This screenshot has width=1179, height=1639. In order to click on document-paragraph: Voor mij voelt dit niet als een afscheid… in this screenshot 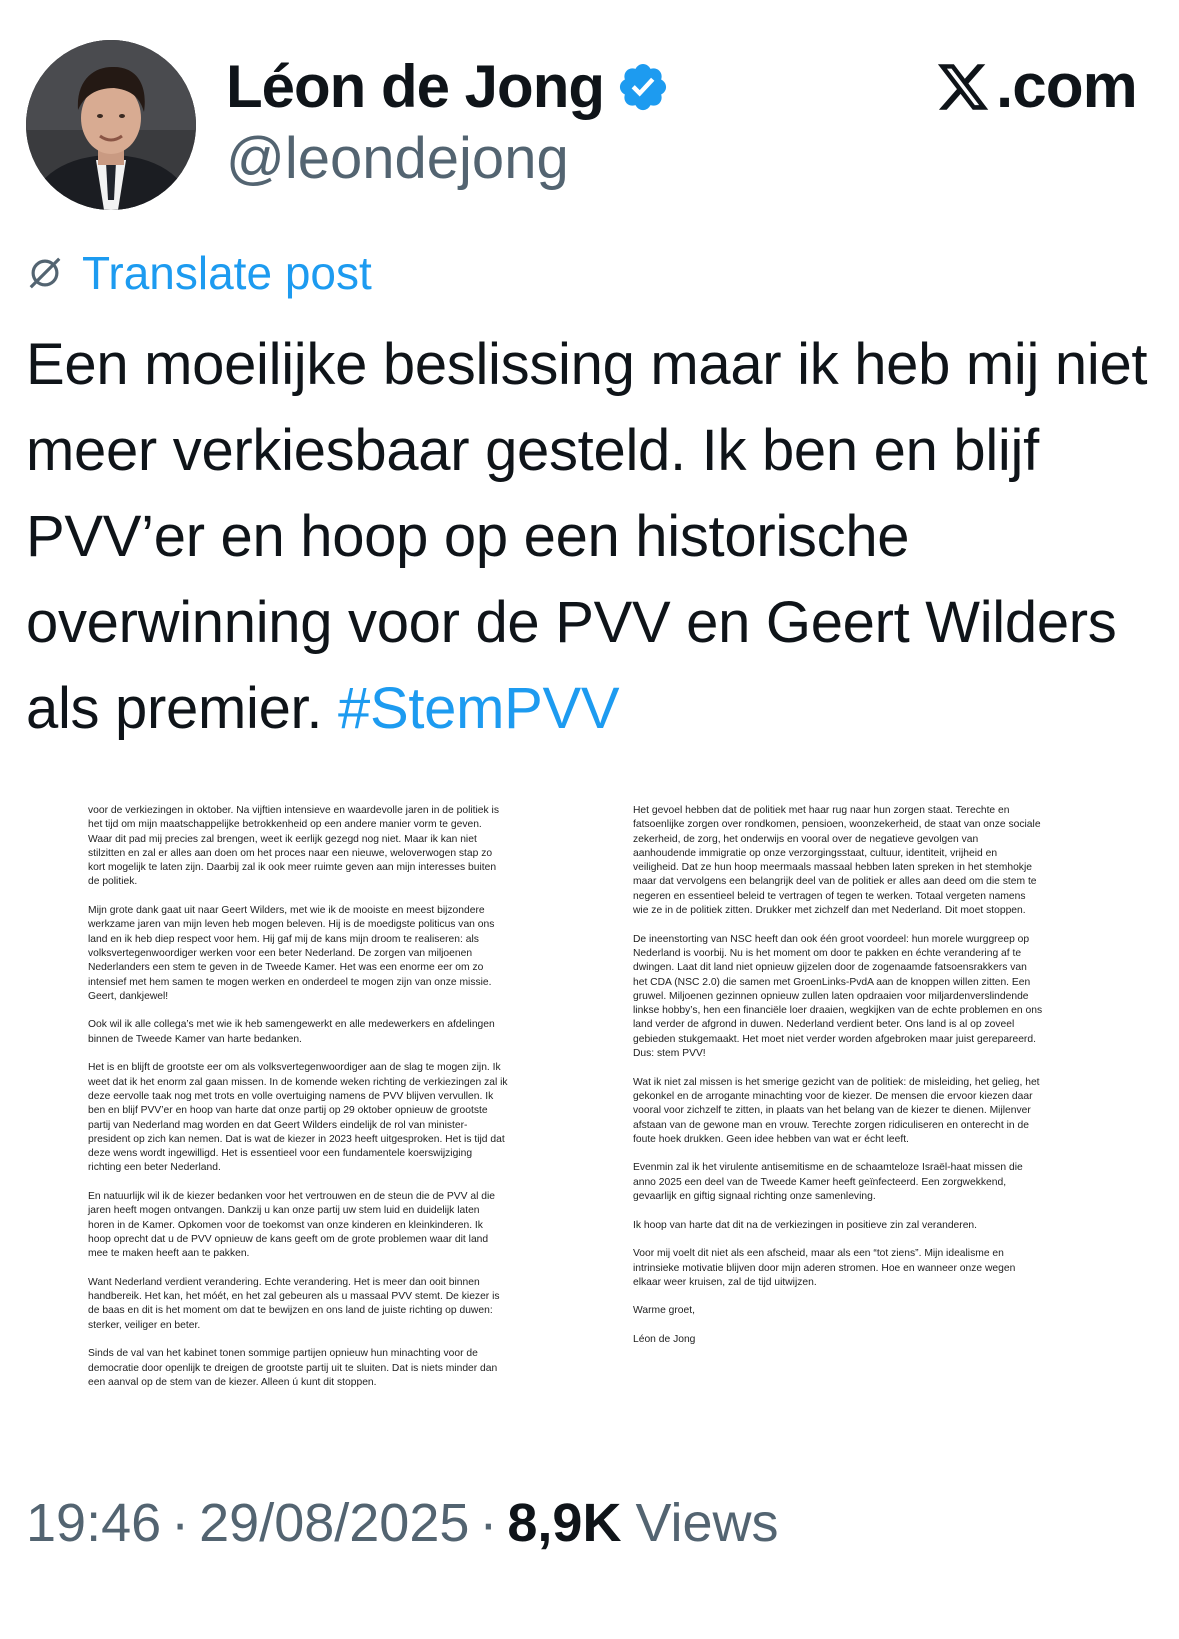, I will do `click(824, 1268)`.